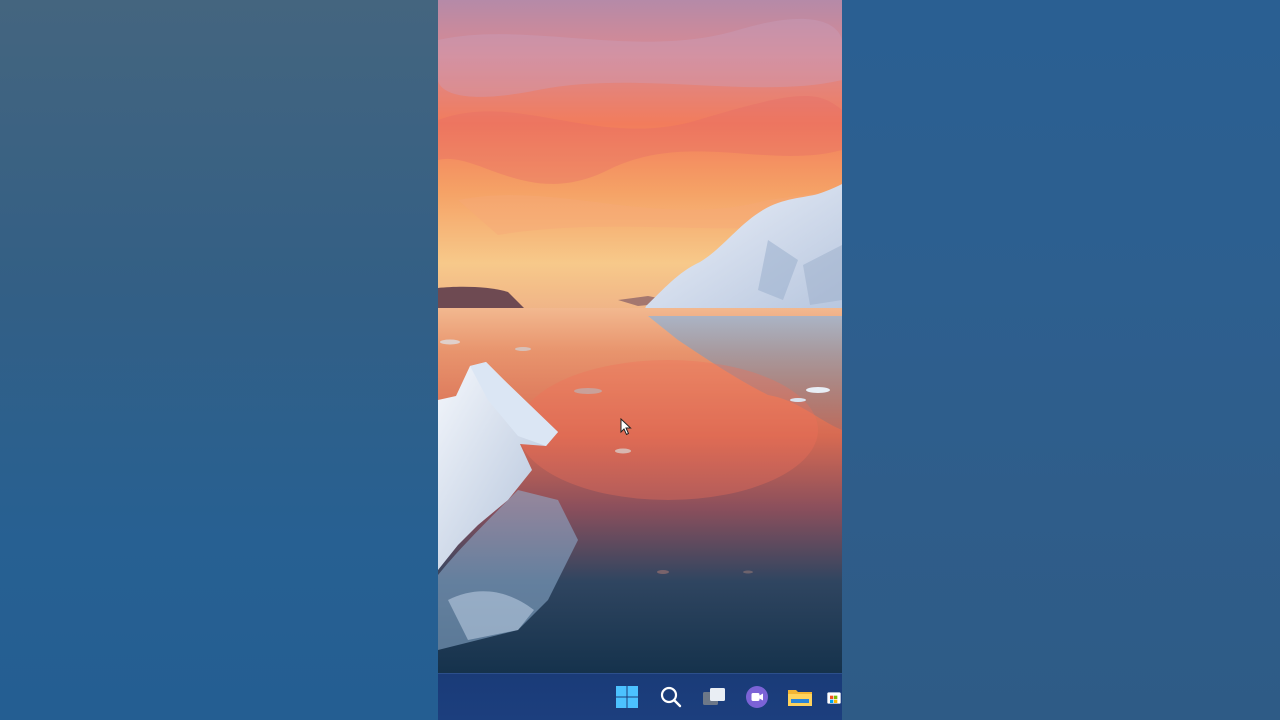 This screenshot has width=1280, height=720. Describe the element at coordinates (671, 697) in the screenshot. I see `search-icon` at that location.